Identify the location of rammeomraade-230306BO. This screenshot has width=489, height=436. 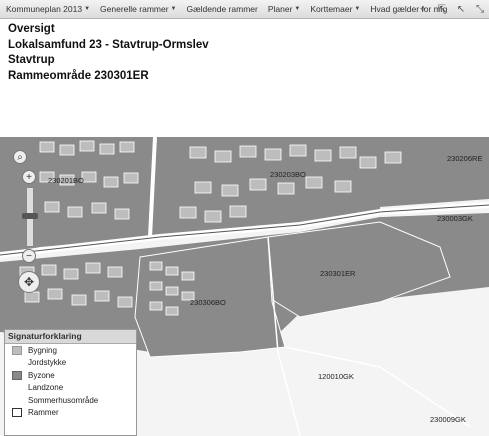
(210, 297).